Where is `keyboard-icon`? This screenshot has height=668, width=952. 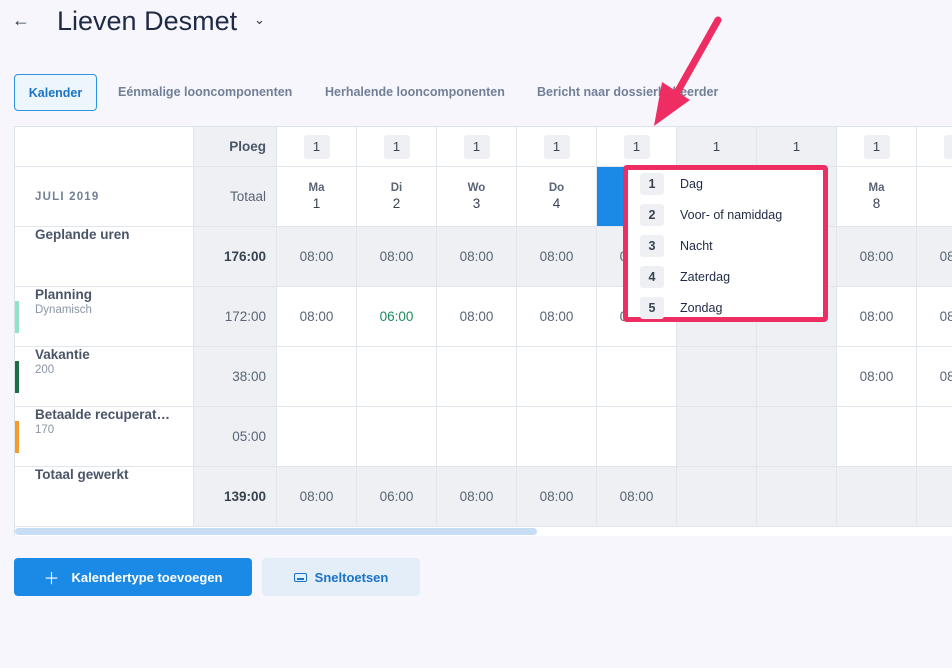 keyboard-icon is located at coordinates (300, 577).